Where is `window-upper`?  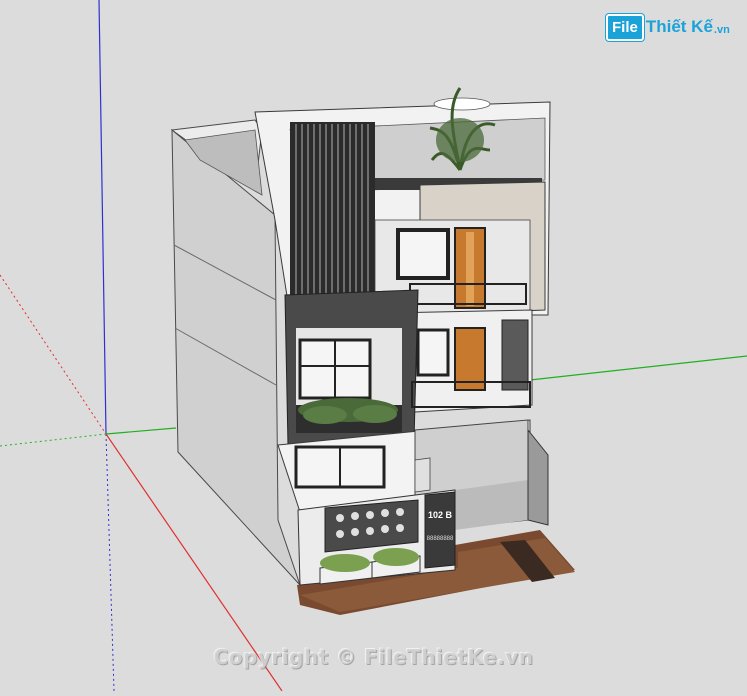
window-upper is located at coordinates (423, 254).